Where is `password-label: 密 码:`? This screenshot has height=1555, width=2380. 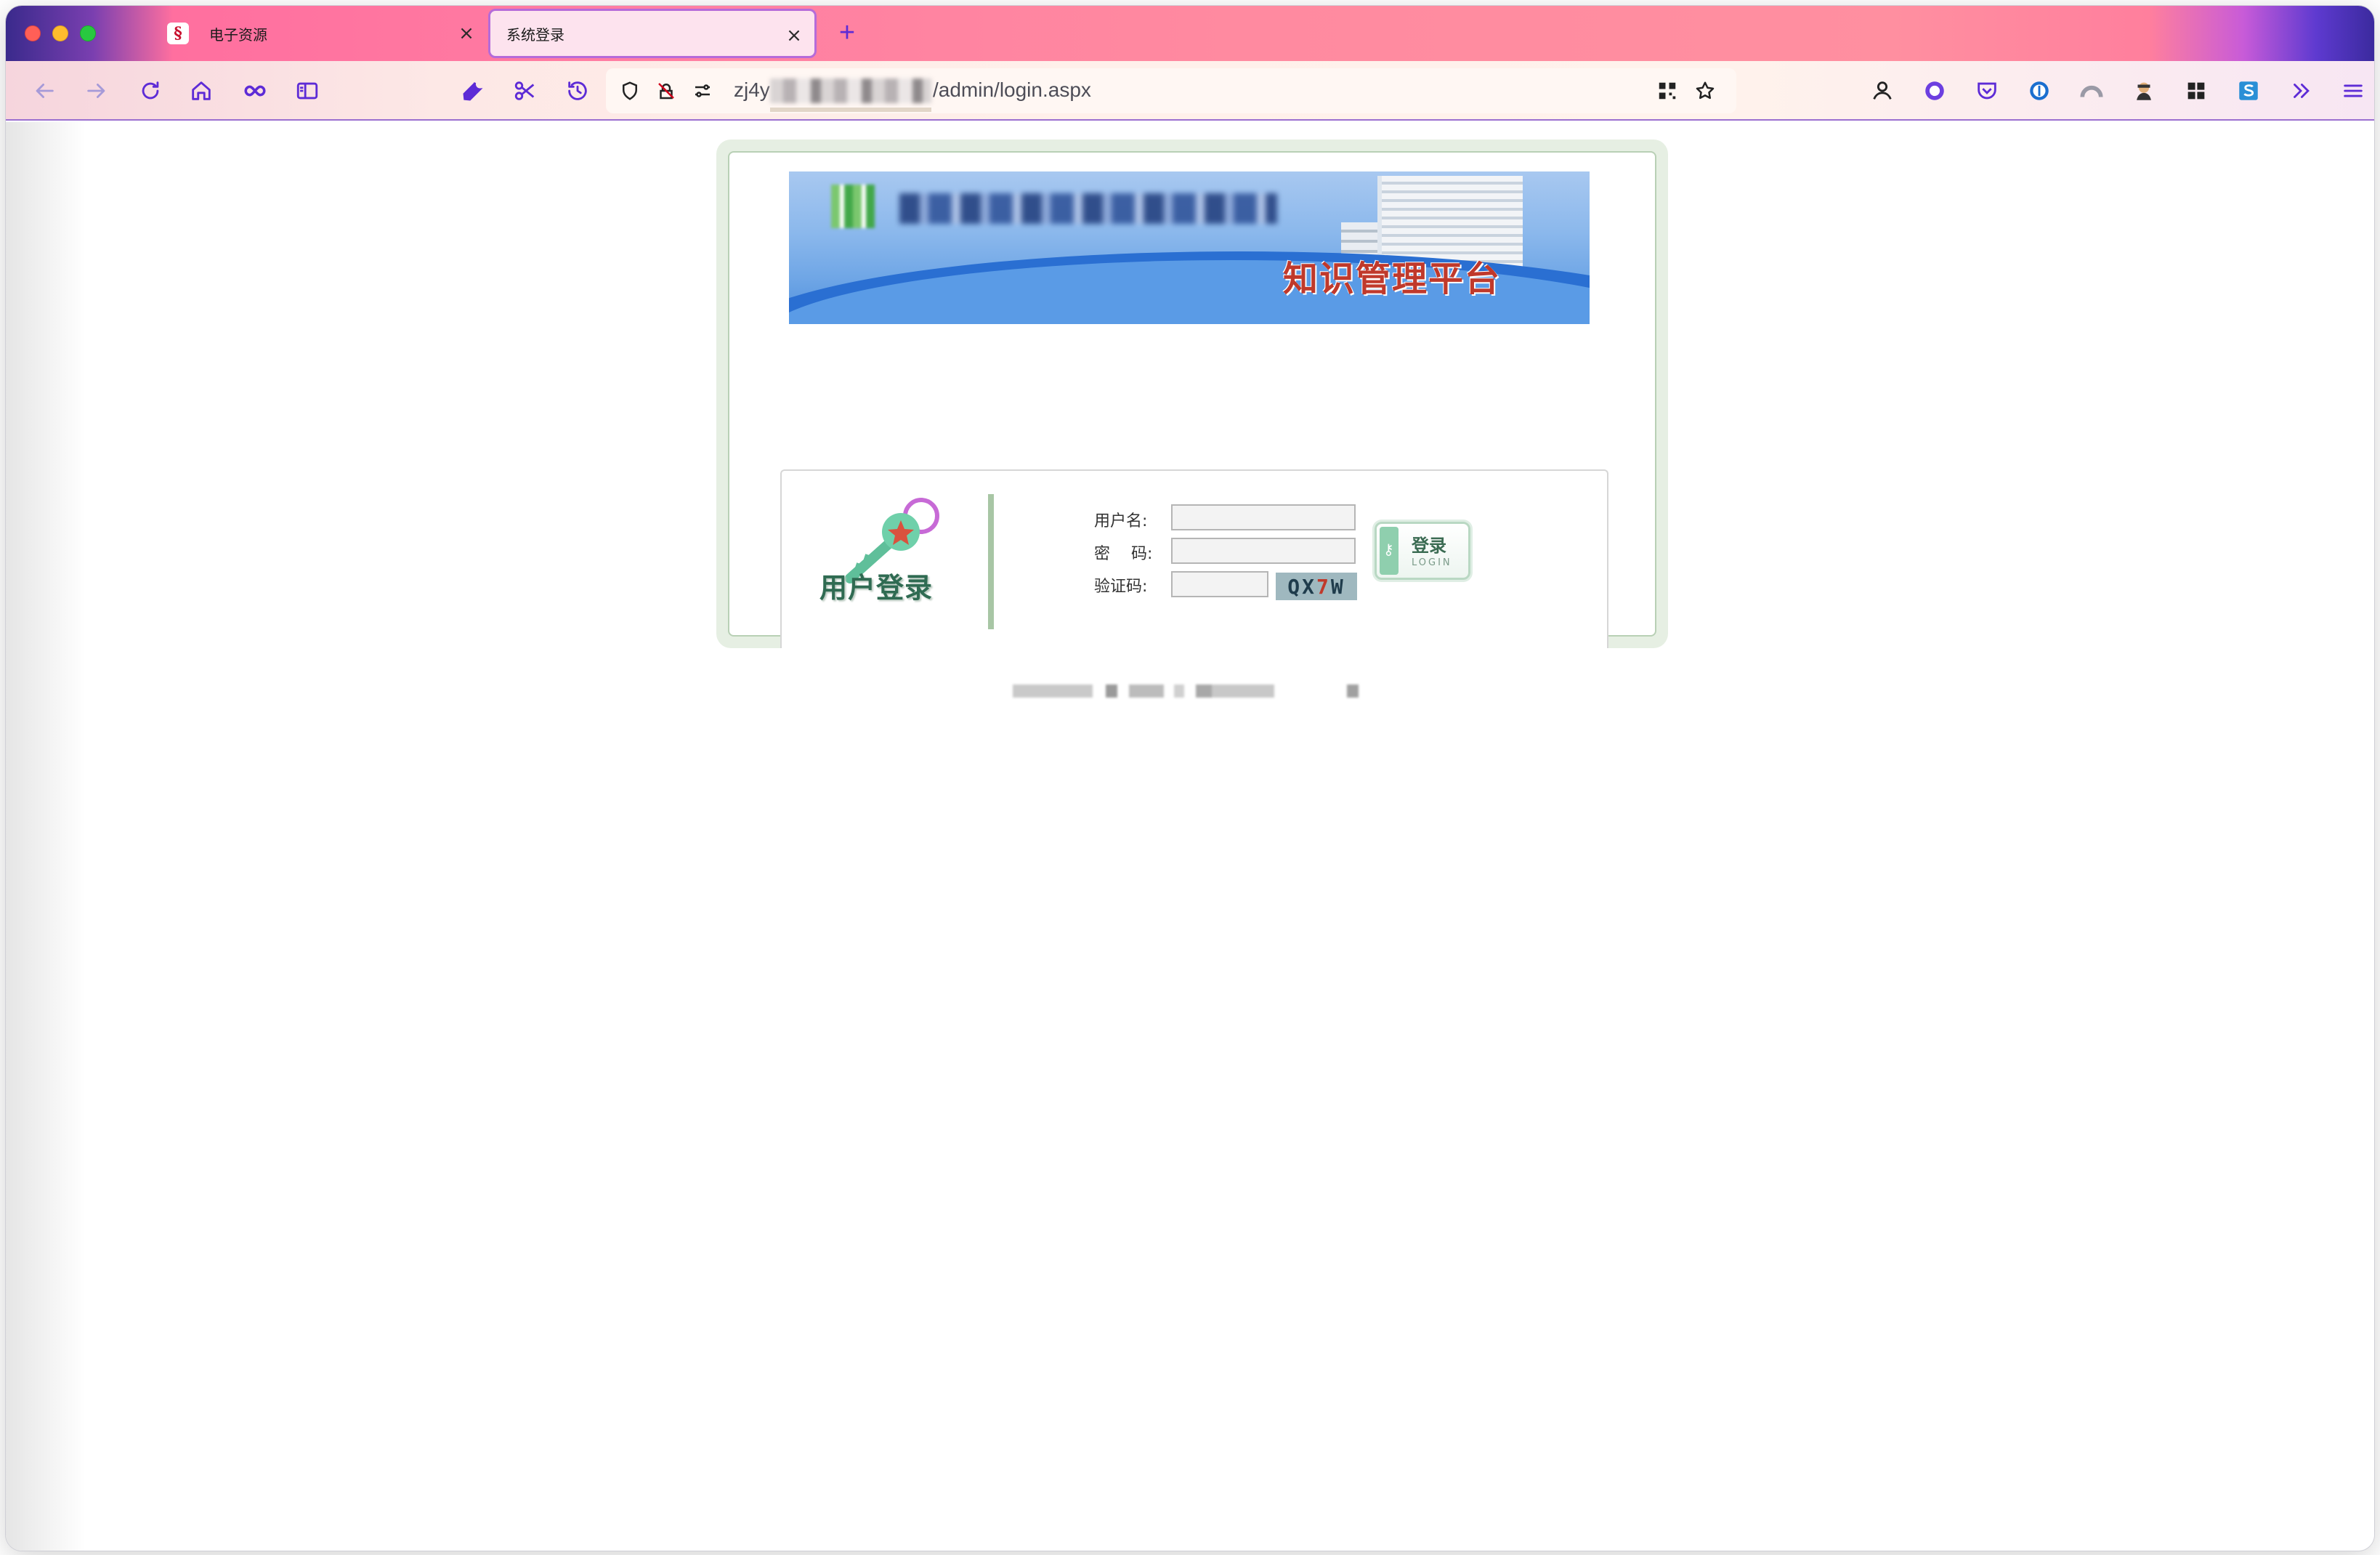
password-label: 密 码: is located at coordinates (1123, 554).